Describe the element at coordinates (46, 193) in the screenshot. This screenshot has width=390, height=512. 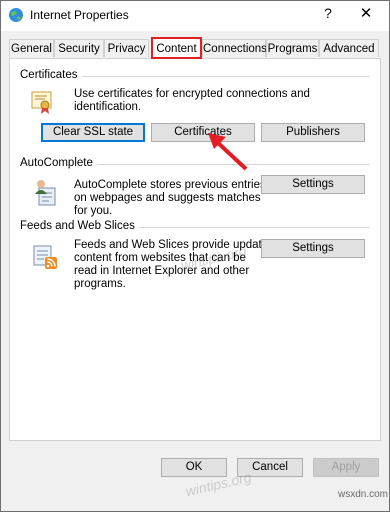
I see `autocomplete-form-icon` at that location.